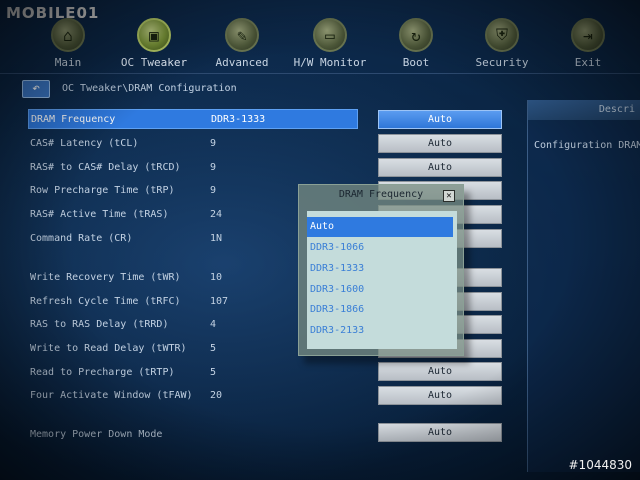 Image resolution: width=640 pixels, height=480 pixels. Describe the element at coordinates (149, 88) in the screenshot. I see `breadcrumb: OC Tweaker\DRAM Configuration` at that location.